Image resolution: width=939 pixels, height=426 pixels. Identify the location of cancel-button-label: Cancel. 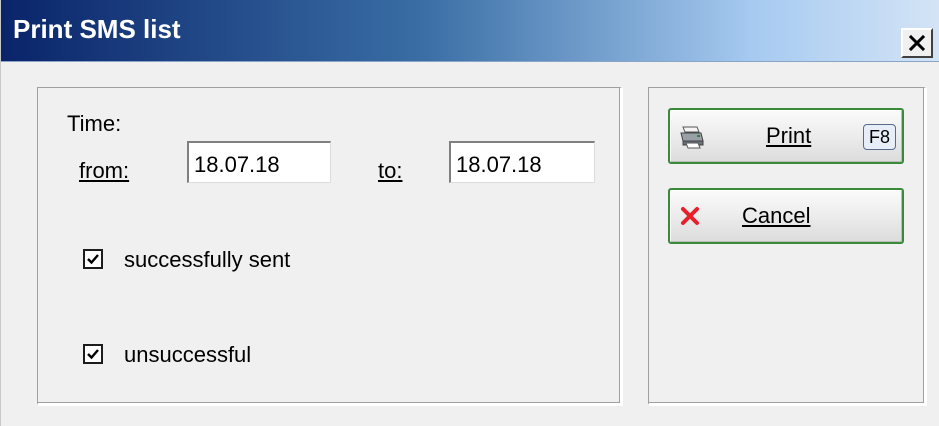
(776, 215).